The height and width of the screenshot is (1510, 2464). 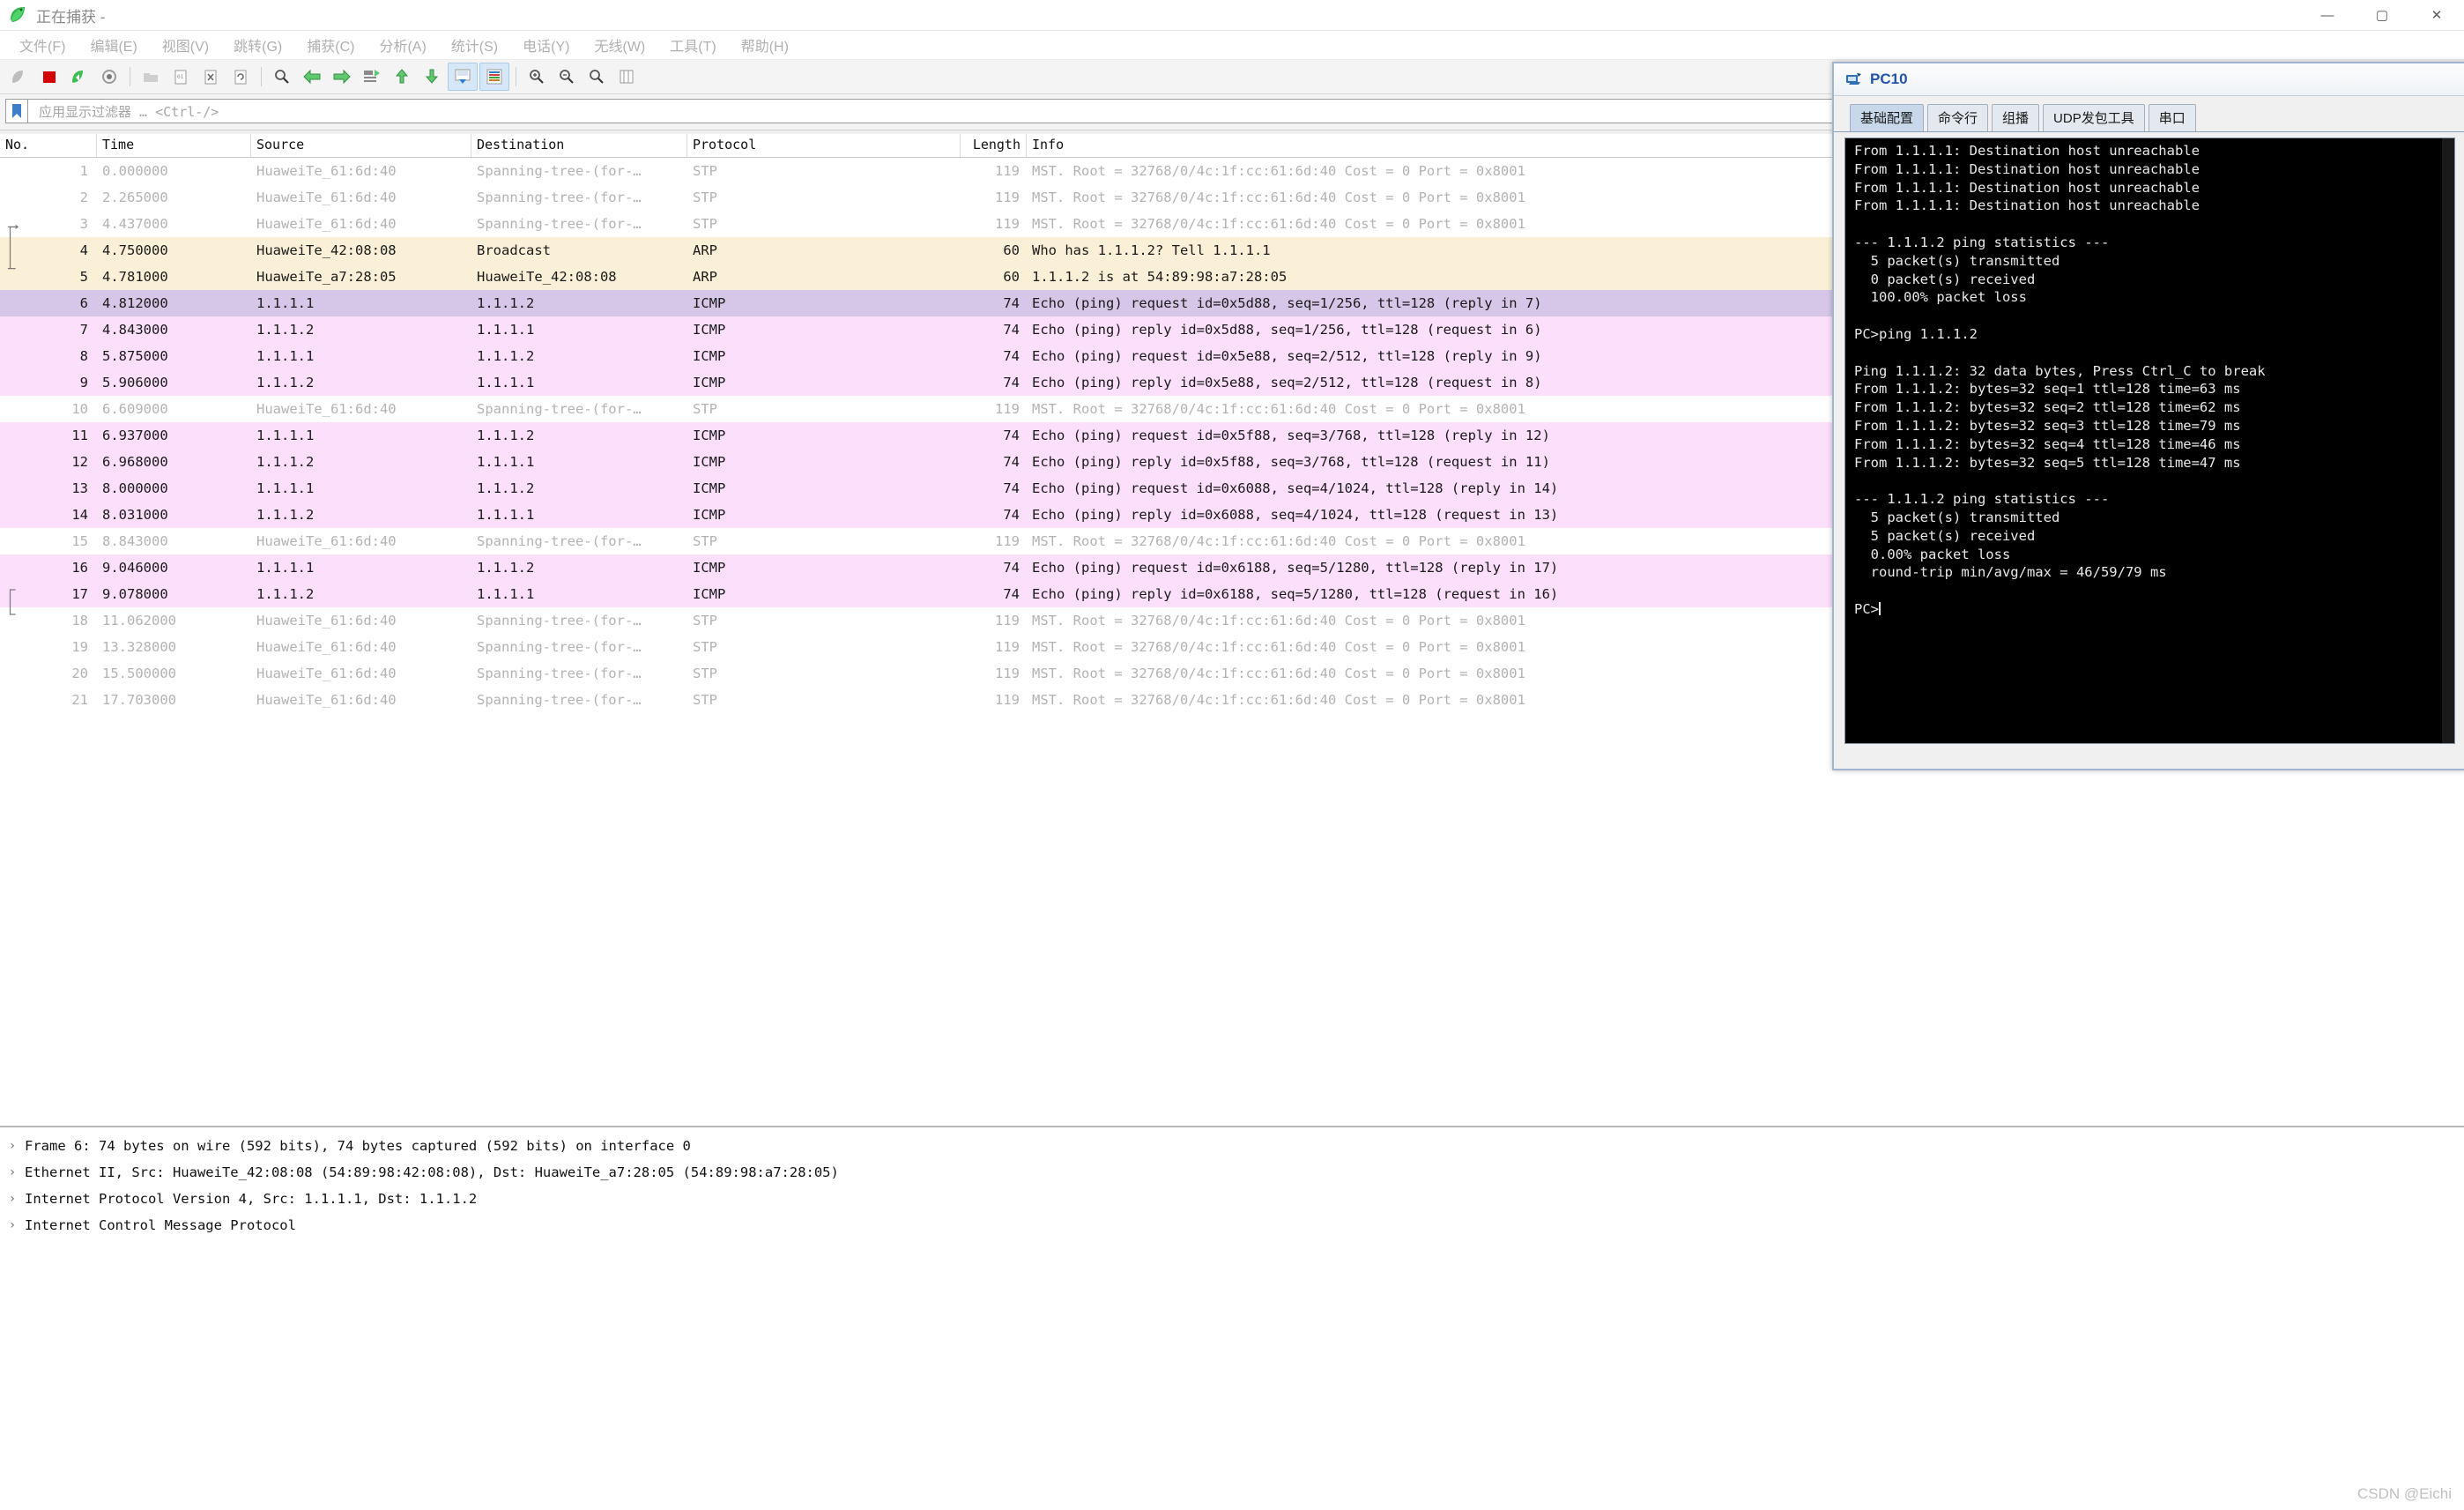 What do you see at coordinates (139, 700) in the screenshot?
I see `packet-time: 17.703000` at bounding box center [139, 700].